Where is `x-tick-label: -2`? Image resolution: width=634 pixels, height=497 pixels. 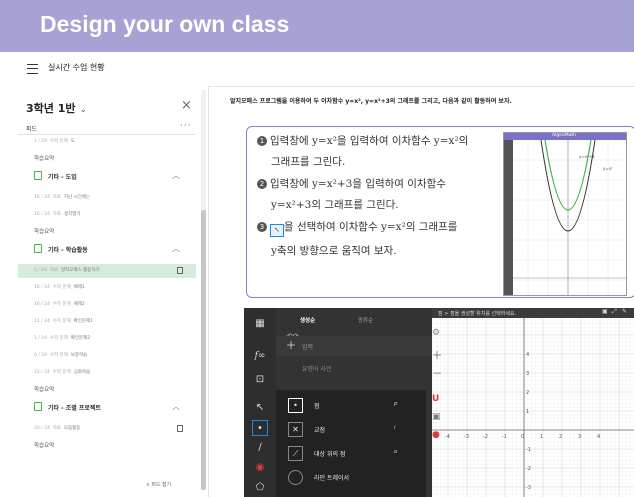
x-tick-label: -2 is located at coordinates (485, 437).